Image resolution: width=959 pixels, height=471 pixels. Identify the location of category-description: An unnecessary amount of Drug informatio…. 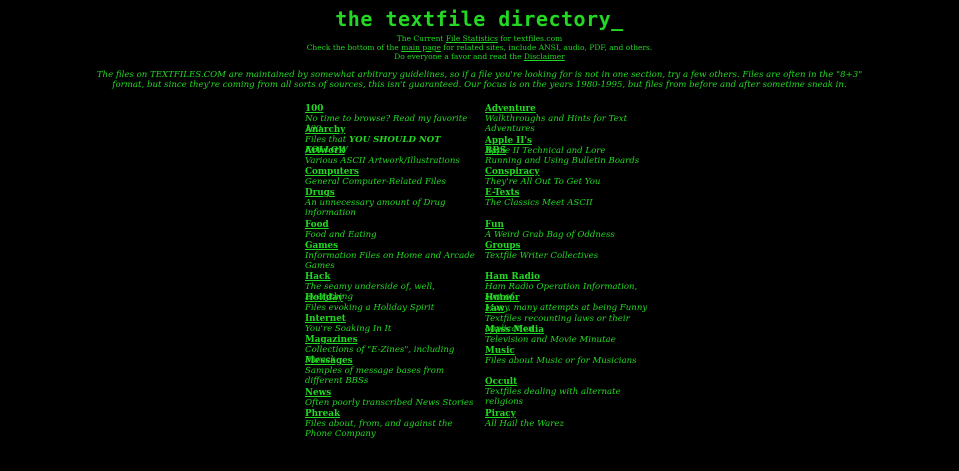
(375, 208).